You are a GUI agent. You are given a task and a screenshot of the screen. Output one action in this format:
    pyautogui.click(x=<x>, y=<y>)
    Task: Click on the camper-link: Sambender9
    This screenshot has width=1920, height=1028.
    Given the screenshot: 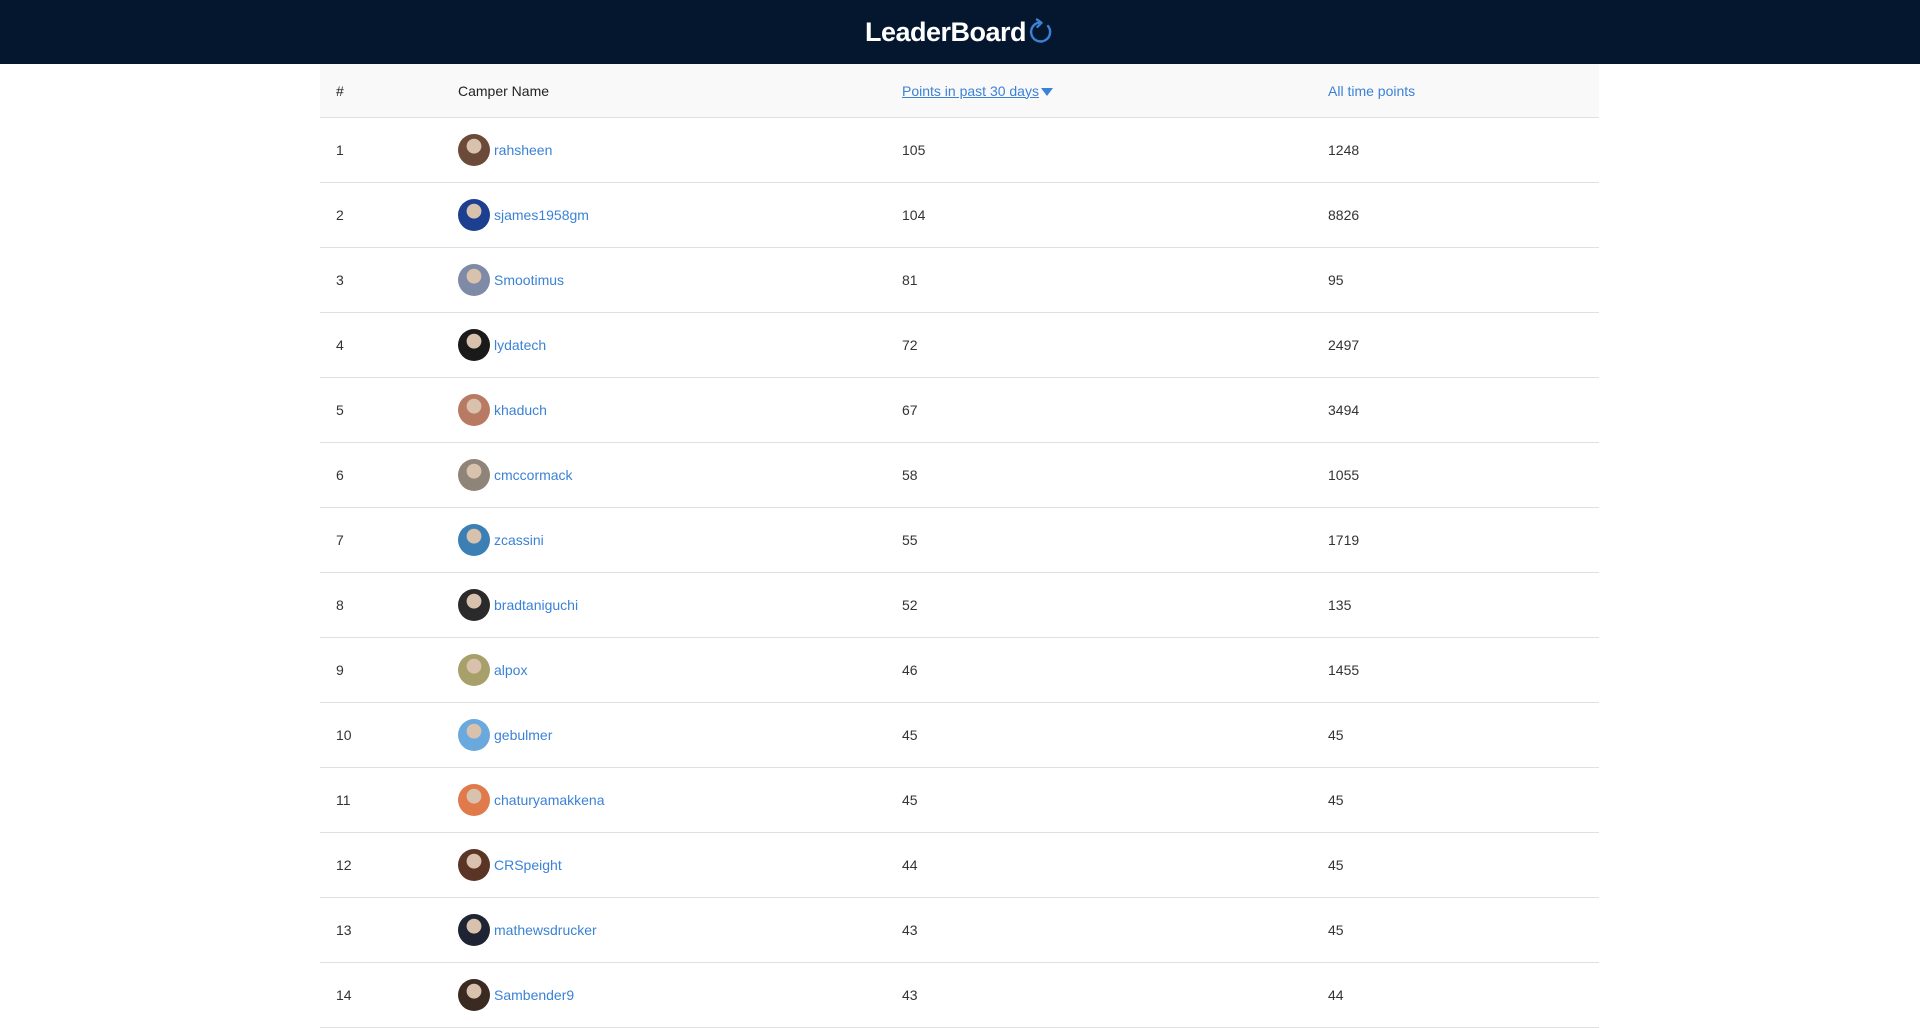 What is the action you would take?
    pyautogui.click(x=534, y=995)
    